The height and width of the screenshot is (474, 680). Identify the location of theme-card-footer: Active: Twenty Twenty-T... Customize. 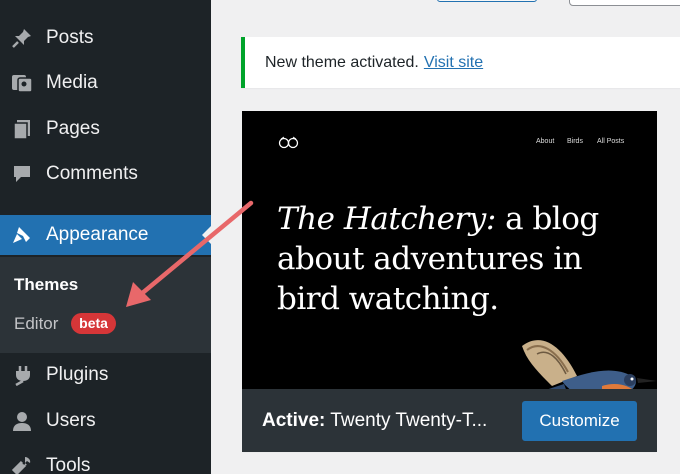
(449, 420).